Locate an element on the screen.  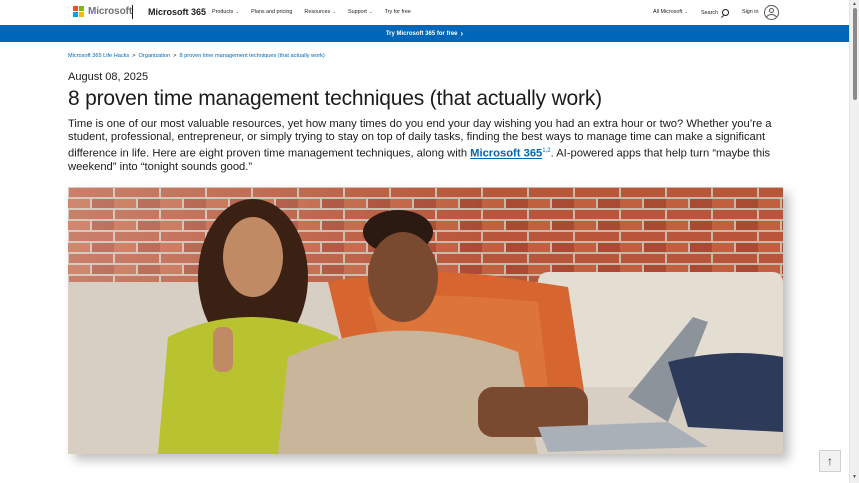
nav-resources: Resources ⌄ is located at coordinates (320, 12).